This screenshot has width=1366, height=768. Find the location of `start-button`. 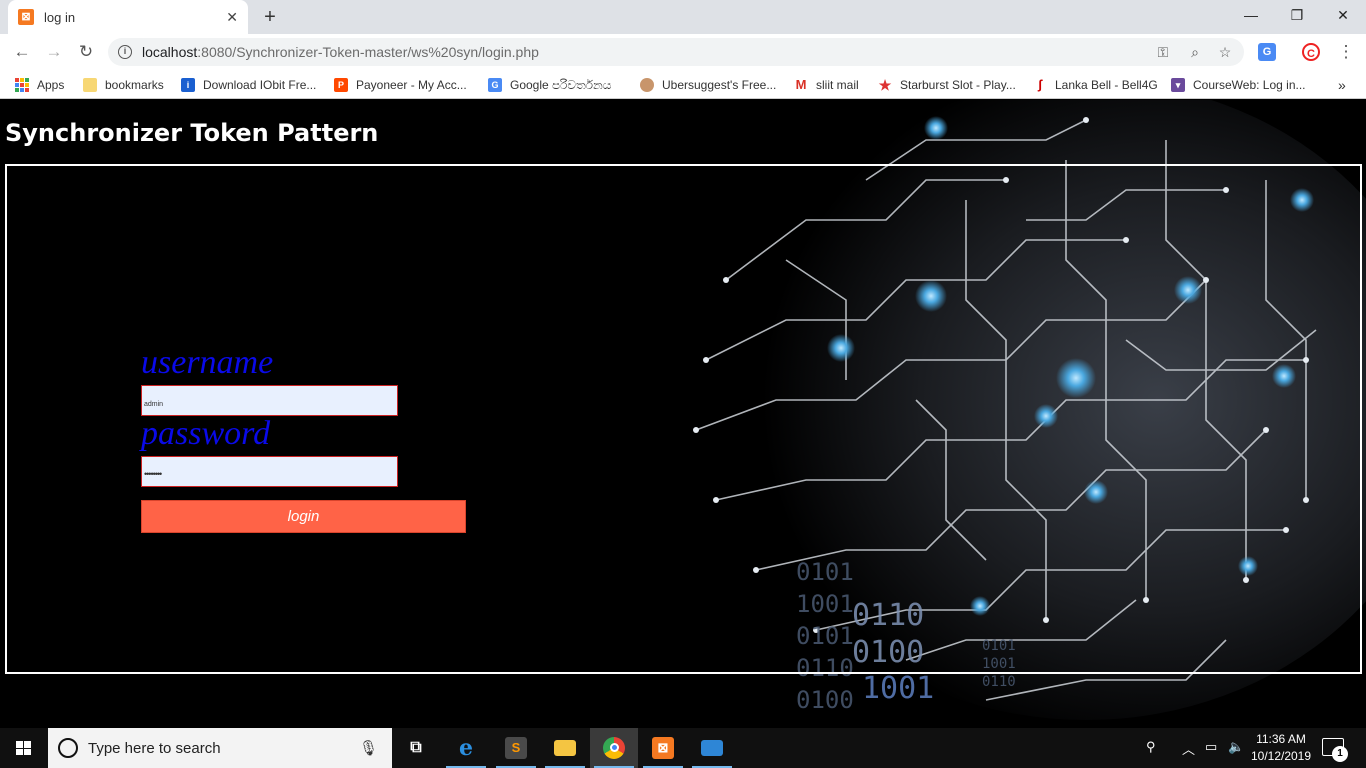

start-button is located at coordinates (24, 748).